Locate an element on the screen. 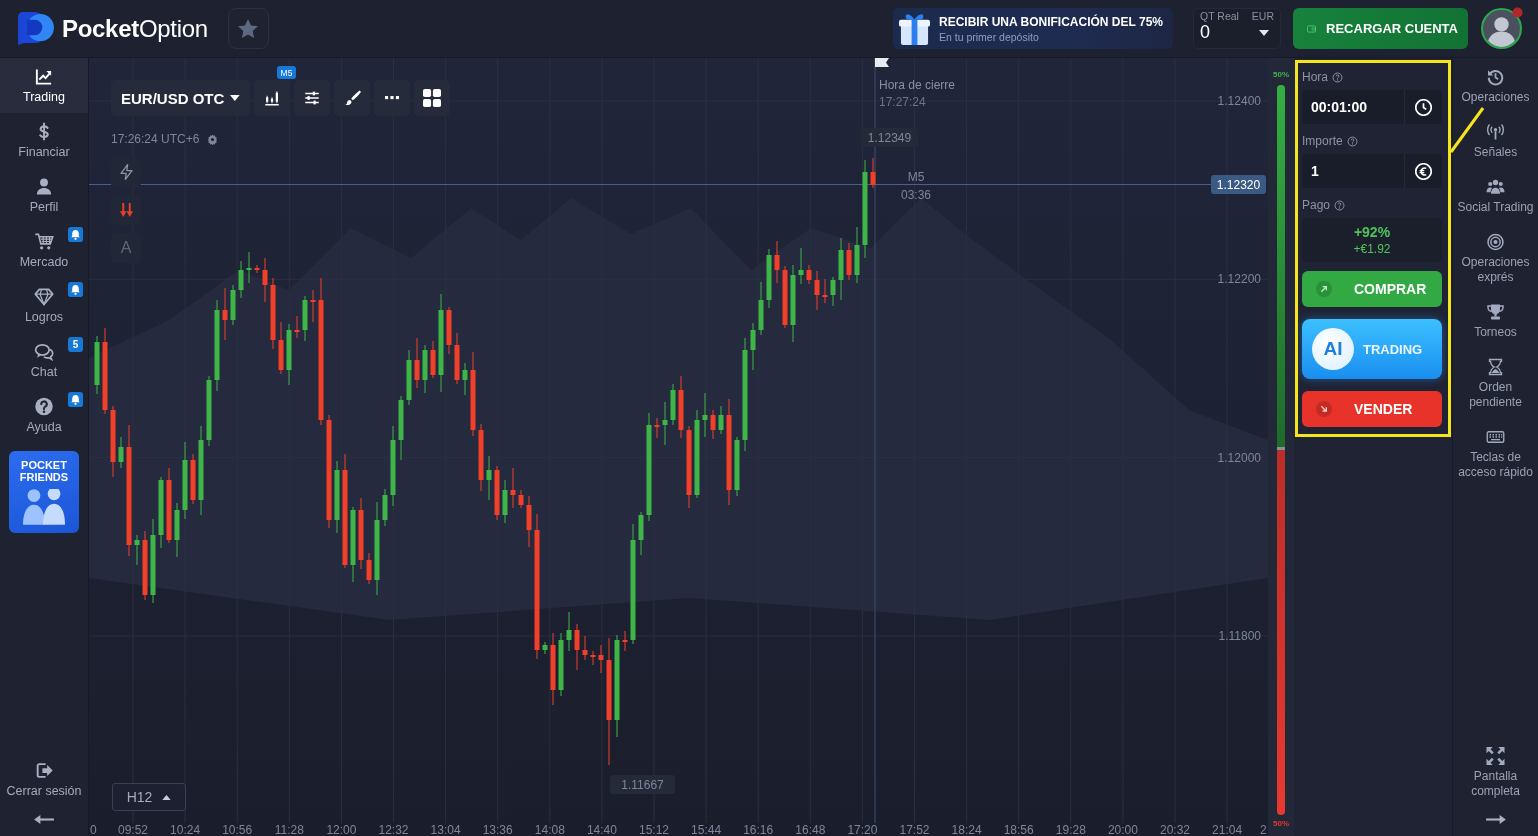 This screenshot has height=836, width=1538. buyers-percent: 50% is located at coordinates (1281, 75).